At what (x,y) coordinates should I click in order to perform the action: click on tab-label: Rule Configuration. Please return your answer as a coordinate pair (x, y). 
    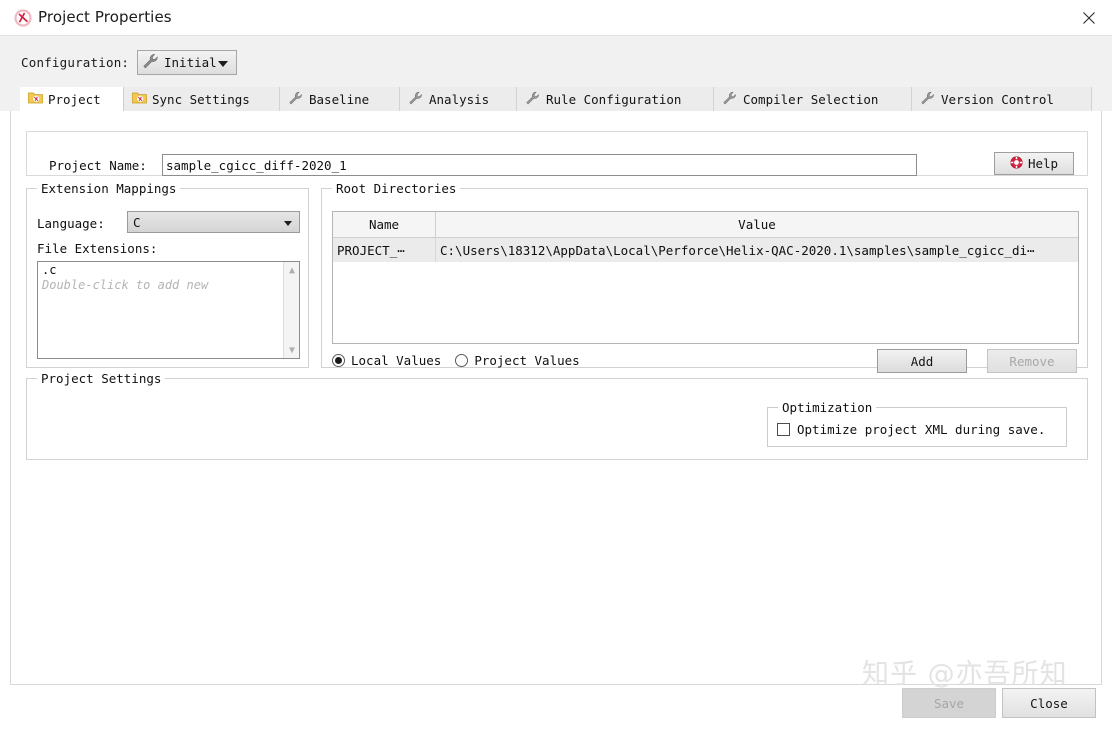
    Looking at the image, I should click on (614, 99).